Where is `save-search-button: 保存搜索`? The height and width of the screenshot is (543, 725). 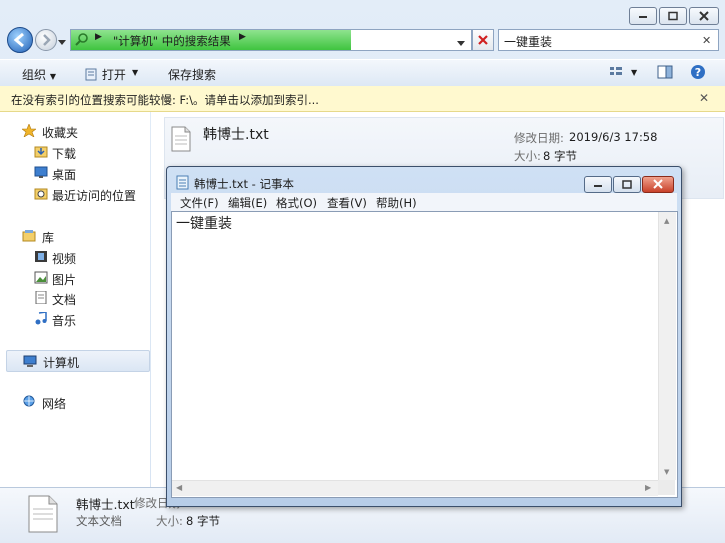 save-search-button: 保存搜索 is located at coordinates (192, 74).